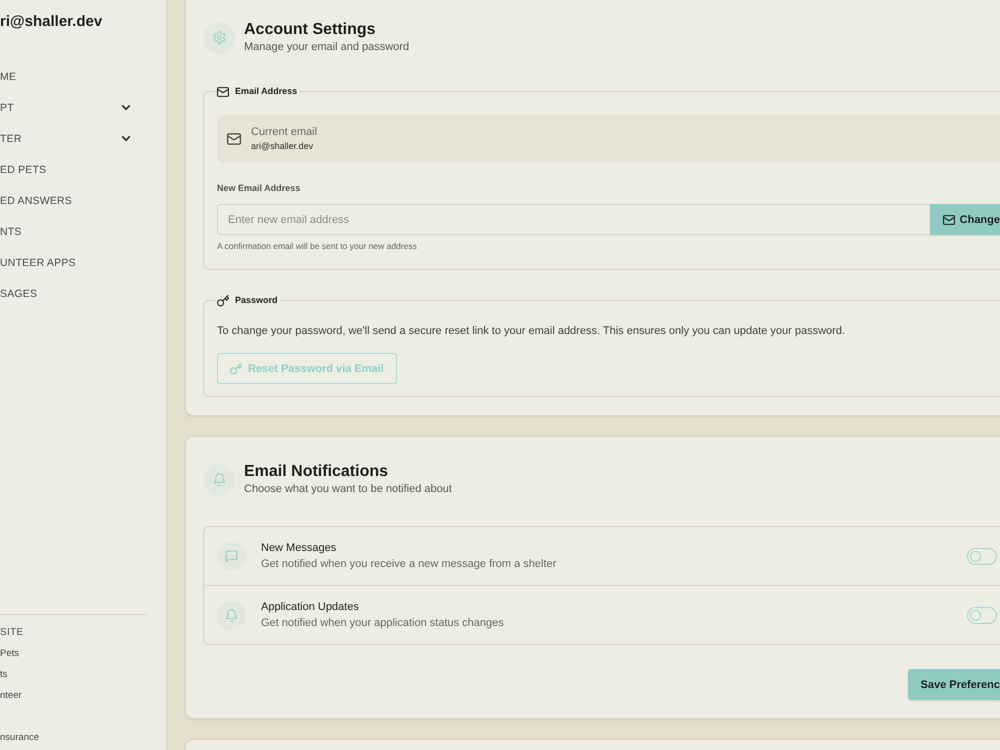 The width and height of the screenshot is (1000, 750). Describe the element at coordinates (266, 91) in the screenshot. I see `group-label: Email Address` at that location.